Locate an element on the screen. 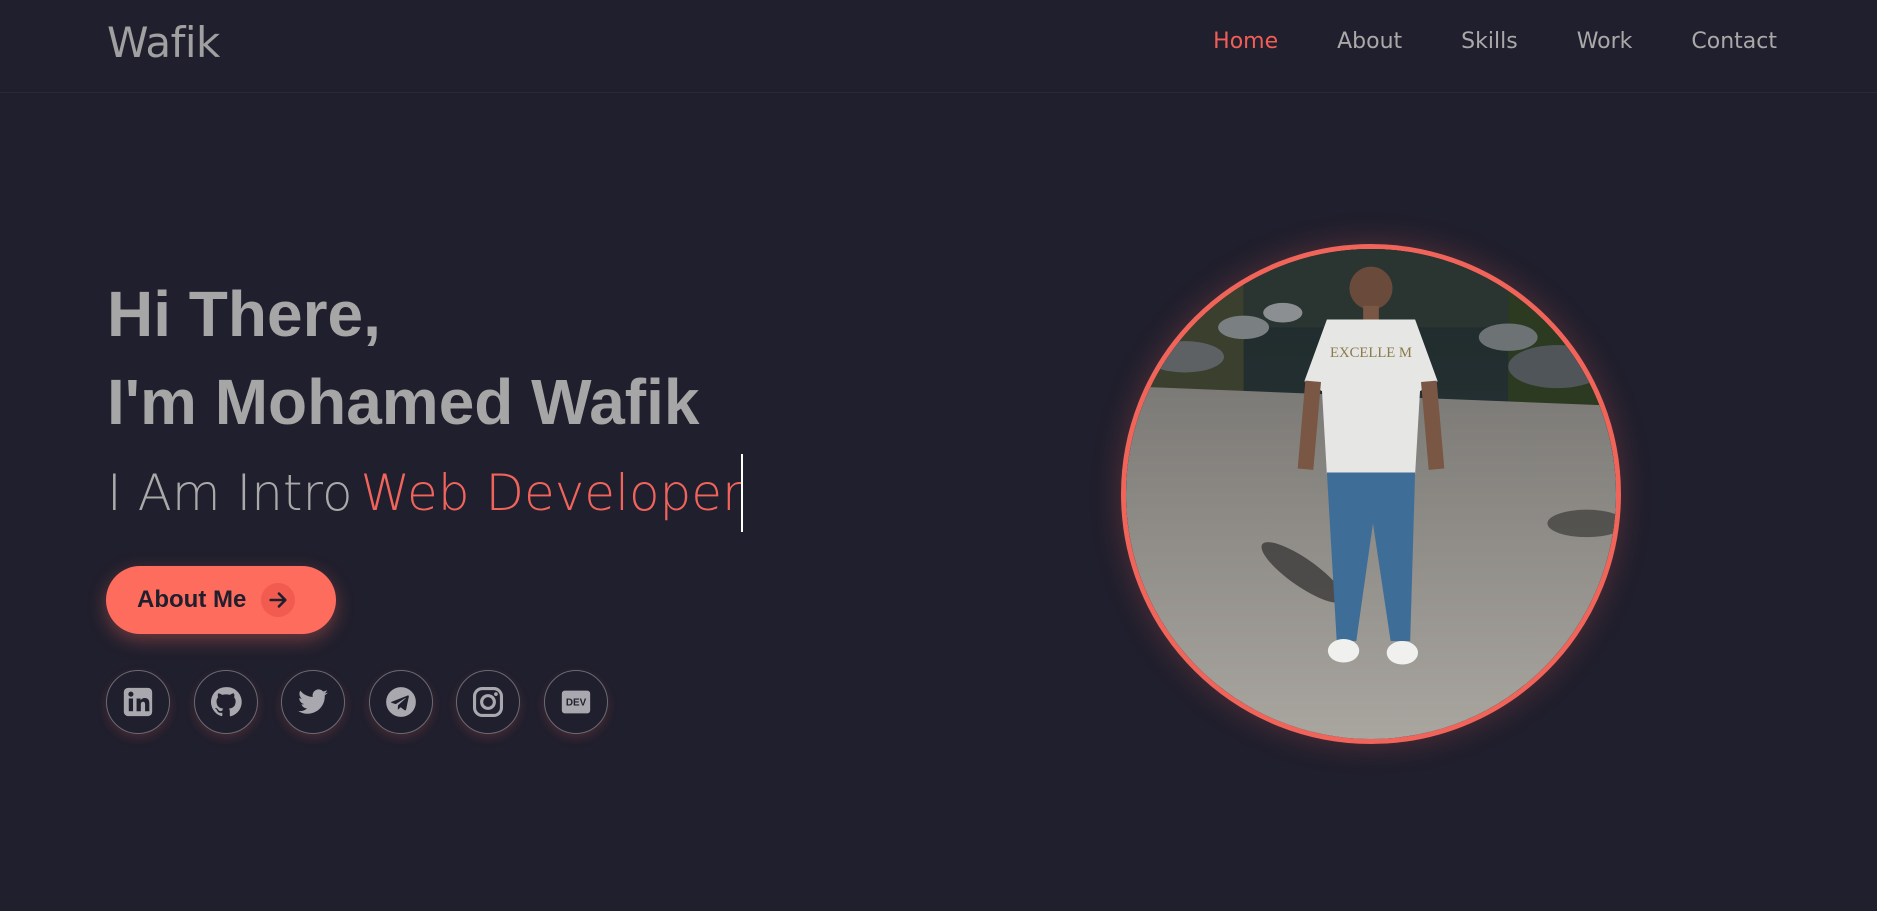 The height and width of the screenshot is (911, 1877). instagram-icon is located at coordinates (488, 702).